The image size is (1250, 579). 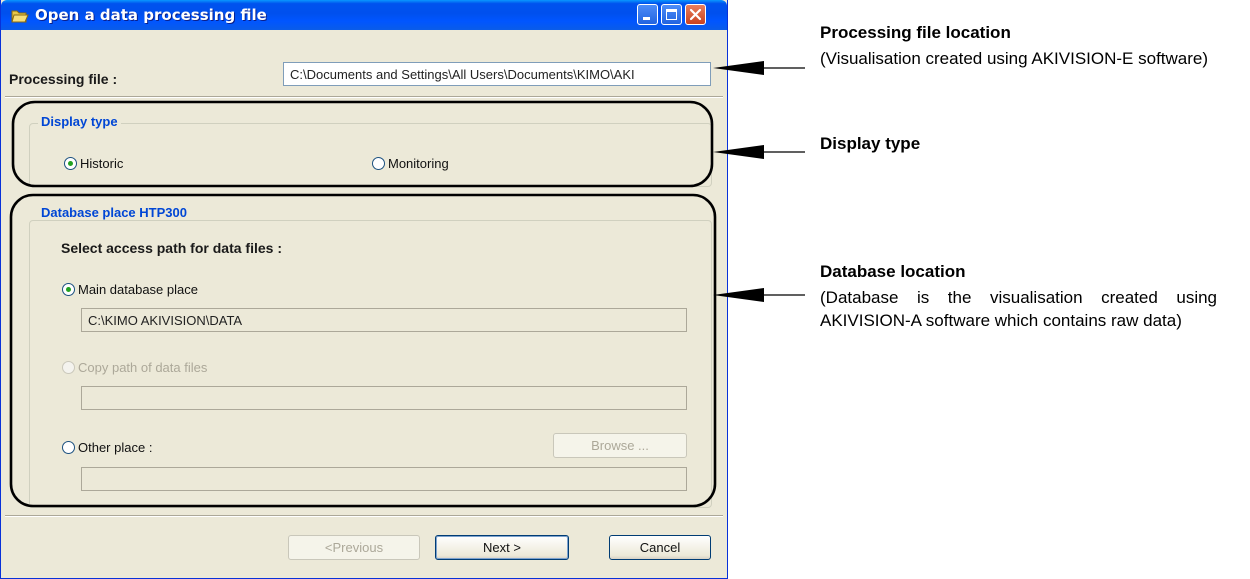 What do you see at coordinates (79, 121) in the screenshot?
I see `display-type-title: Display type` at bounding box center [79, 121].